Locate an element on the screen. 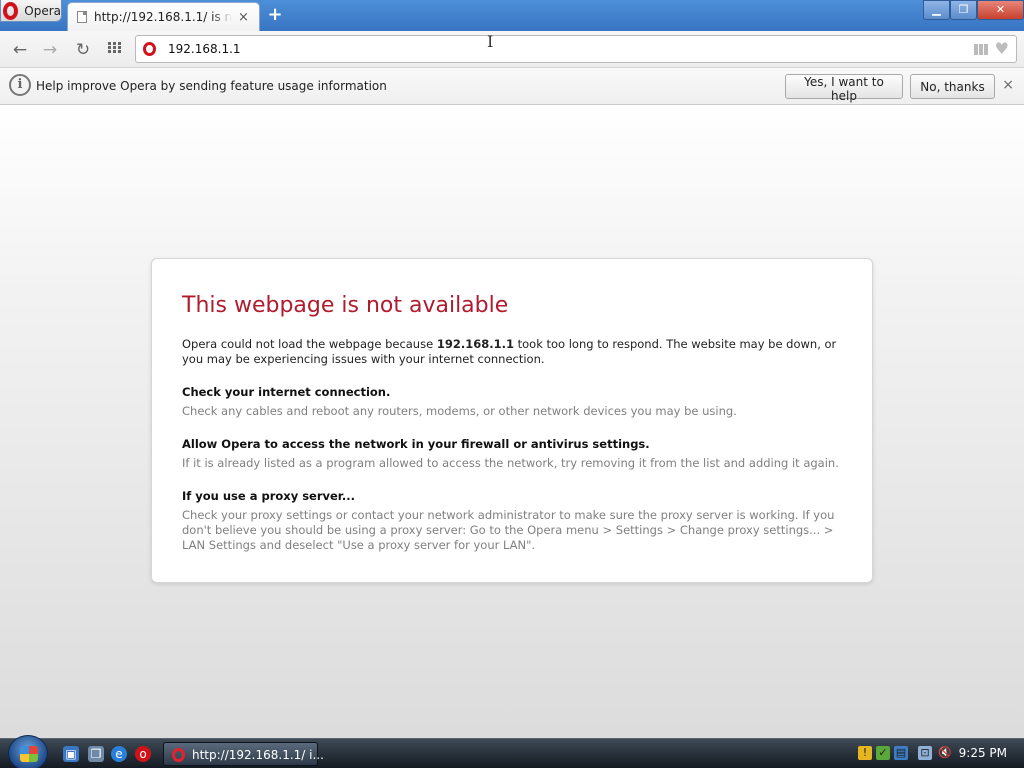  windows-flag-icon is located at coordinates (29, 754).